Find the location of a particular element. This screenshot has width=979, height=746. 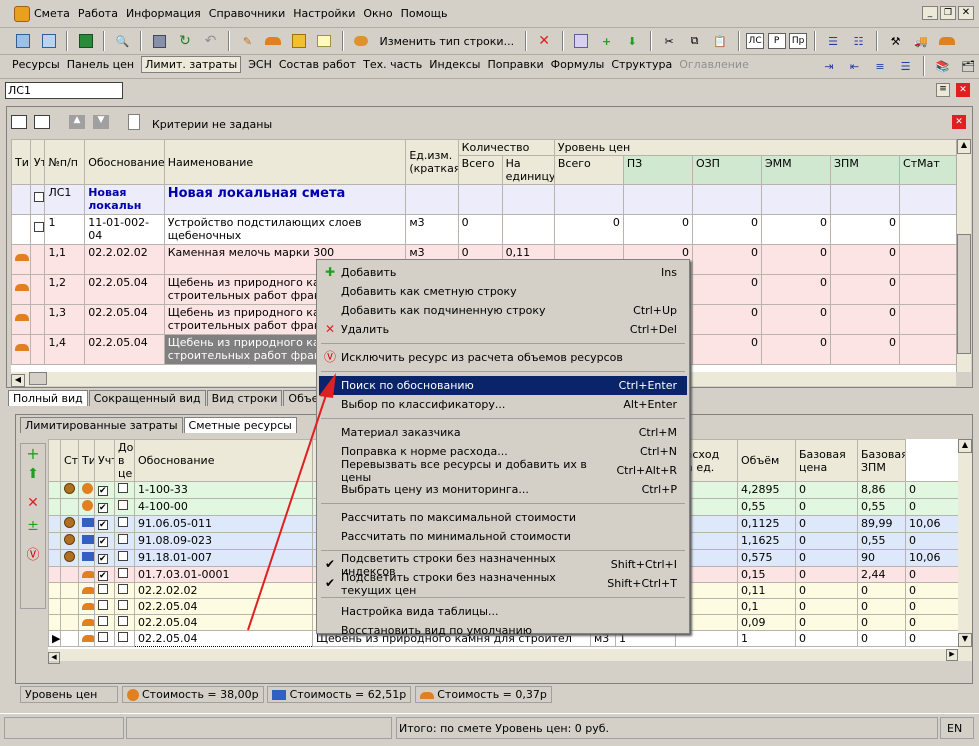

material-icon is located at coordinates (947, 41).